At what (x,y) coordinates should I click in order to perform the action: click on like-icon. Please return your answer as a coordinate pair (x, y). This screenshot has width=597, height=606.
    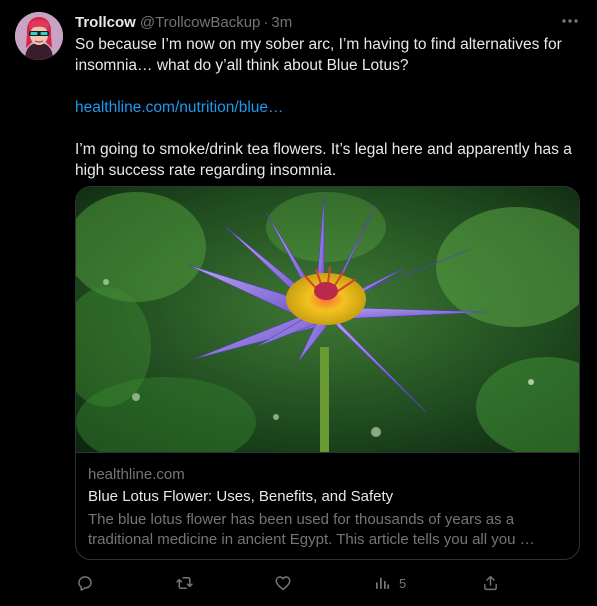
    Looking at the image, I should click on (283, 583).